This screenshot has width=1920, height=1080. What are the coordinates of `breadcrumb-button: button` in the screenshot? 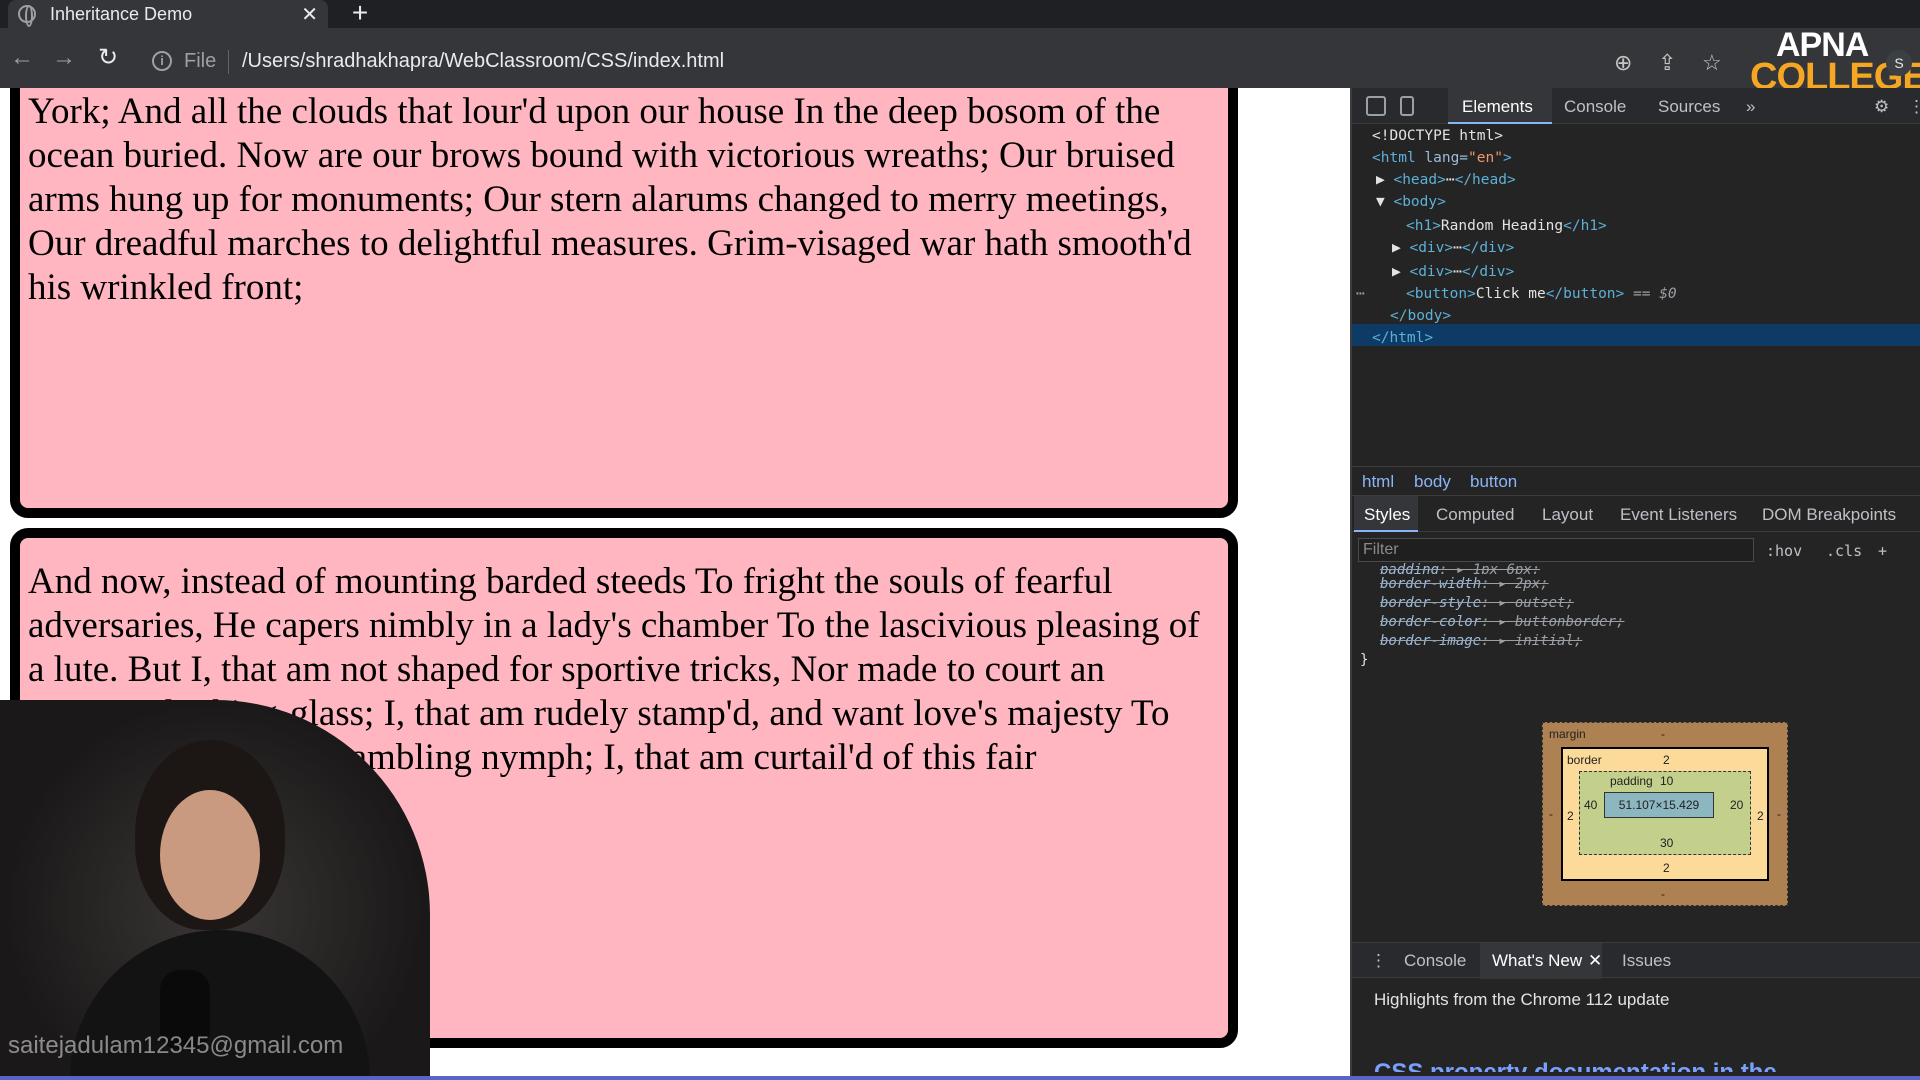 It's located at (1493, 482).